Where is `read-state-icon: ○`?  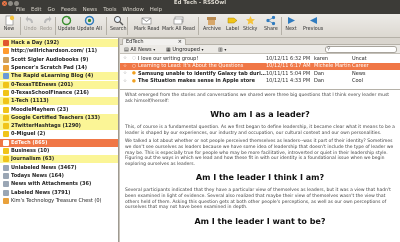
read-state-icon: ○ is located at coordinates (134, 58).